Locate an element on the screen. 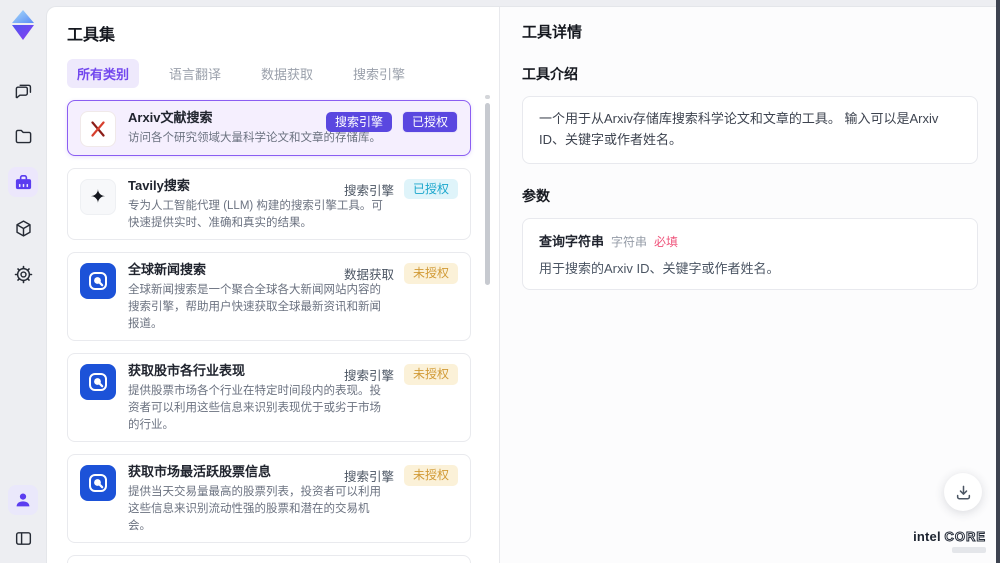  parameter-header: 查询字符串 字符串 必填 is located at coordinates (750, 240).